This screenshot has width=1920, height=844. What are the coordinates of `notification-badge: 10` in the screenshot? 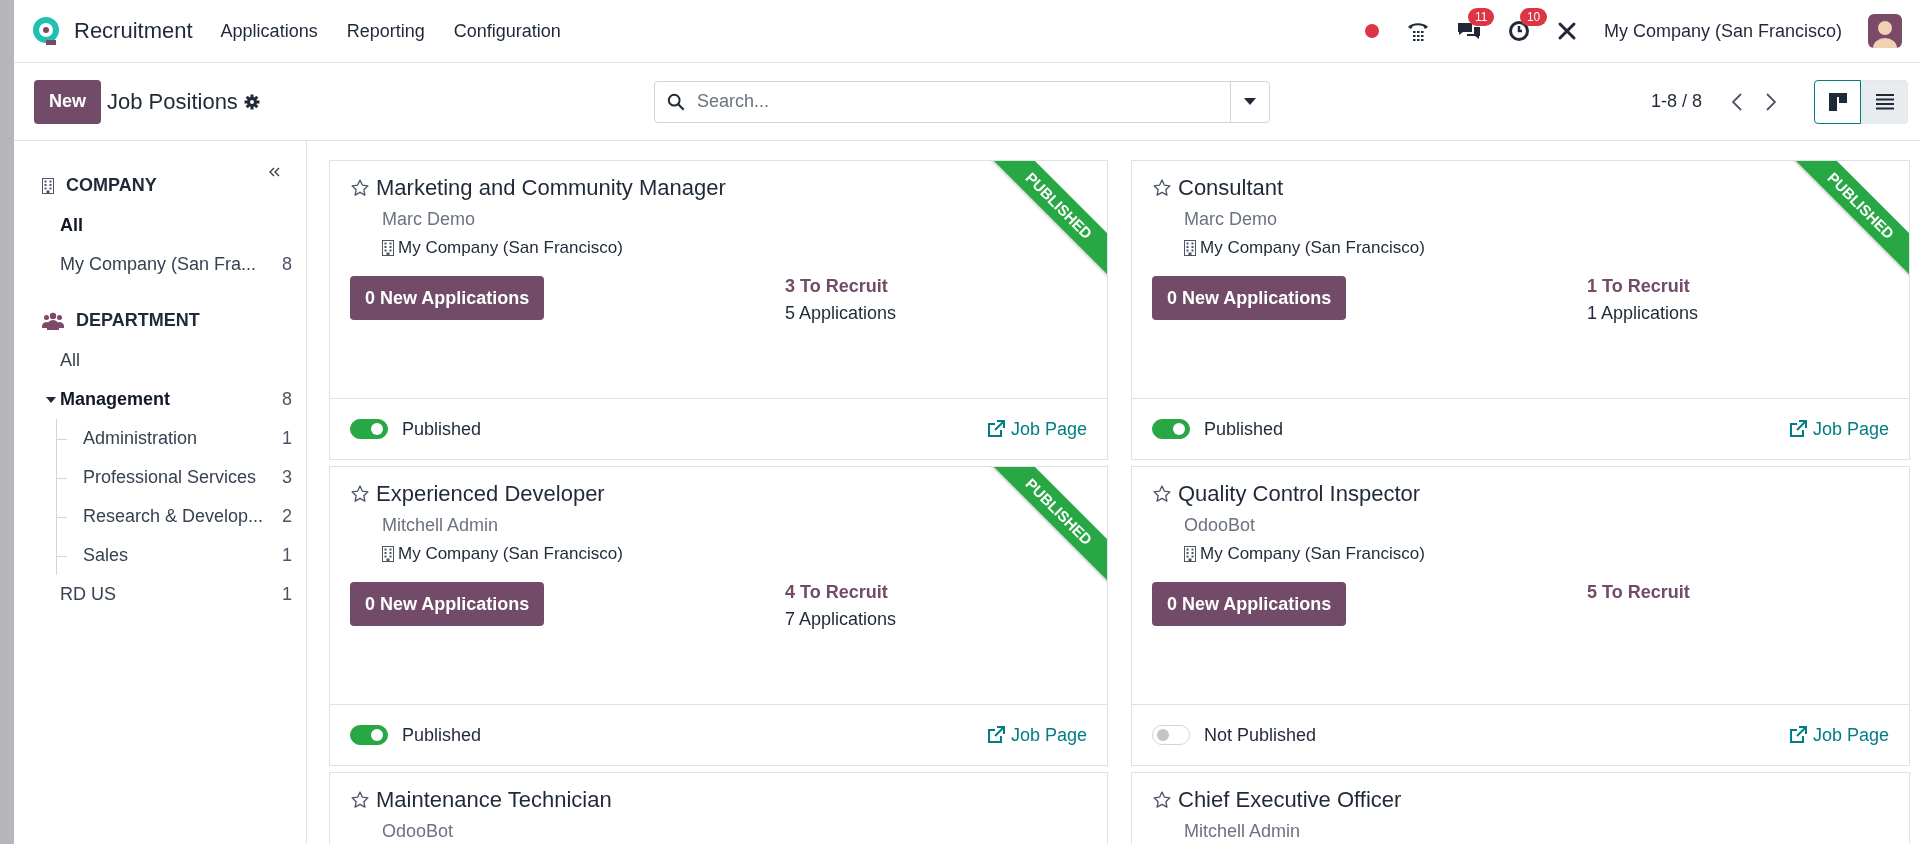 It's located at (1533, 17).